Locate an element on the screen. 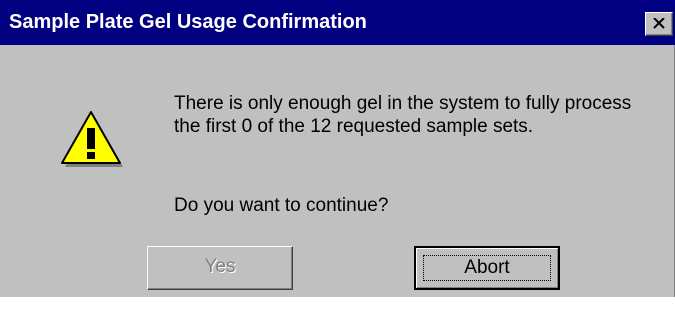 This screenshot has width=675, height=322. close-button is located at coordinates (659, 24).